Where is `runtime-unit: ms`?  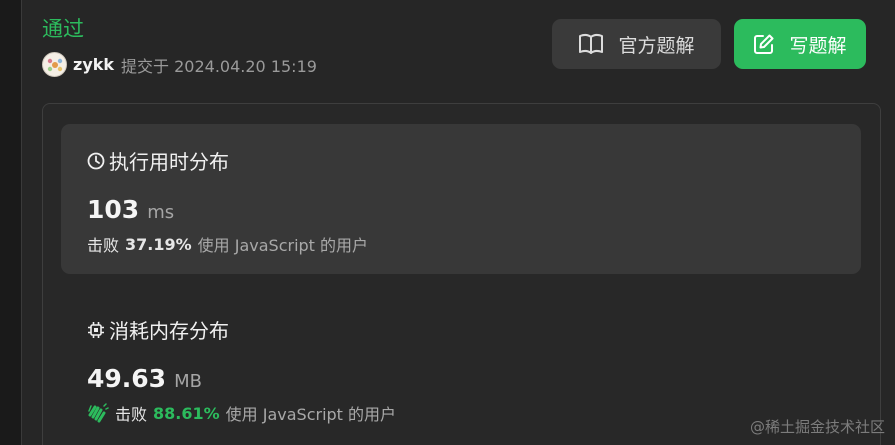
runtime-unit: ms is located at coordinates (161, 212).